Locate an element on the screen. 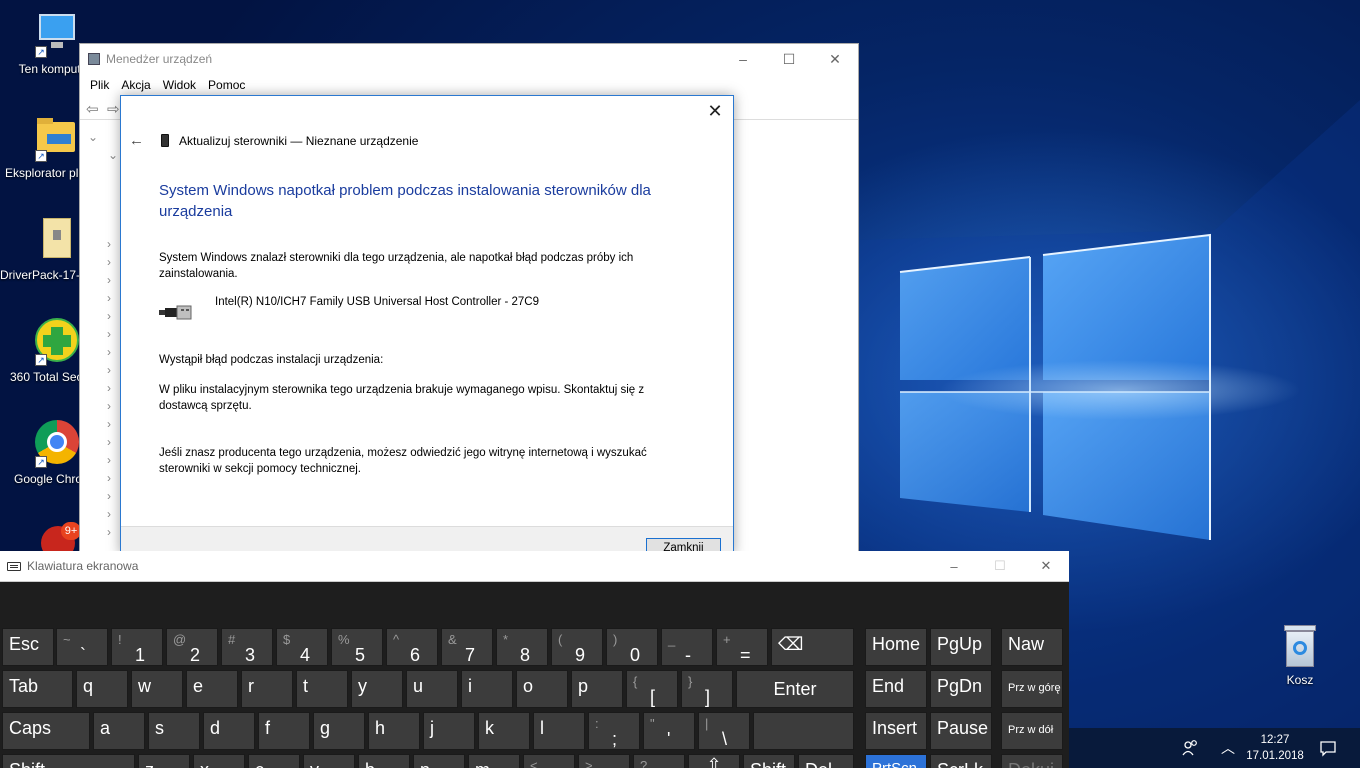  key-move-down: Prz w dół is located at coordinates (1032, 731).